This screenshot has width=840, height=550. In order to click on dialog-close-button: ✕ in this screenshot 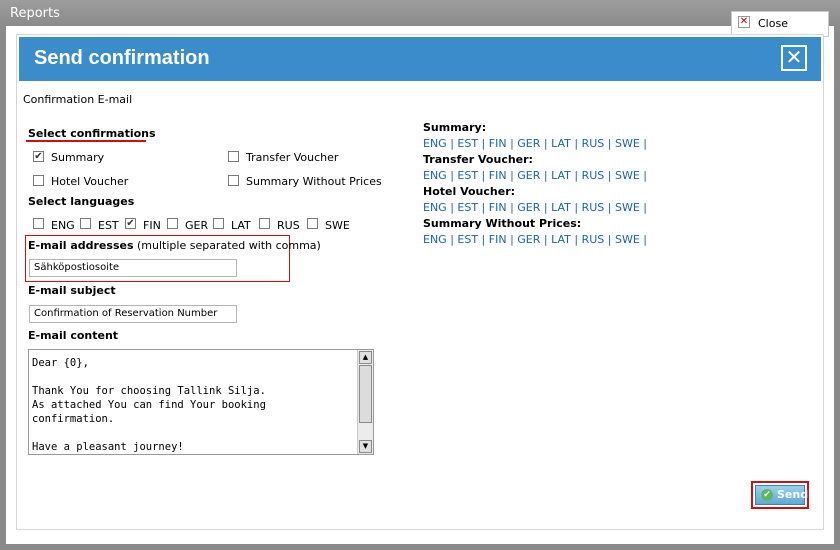, I will do `click(794, 58)`.